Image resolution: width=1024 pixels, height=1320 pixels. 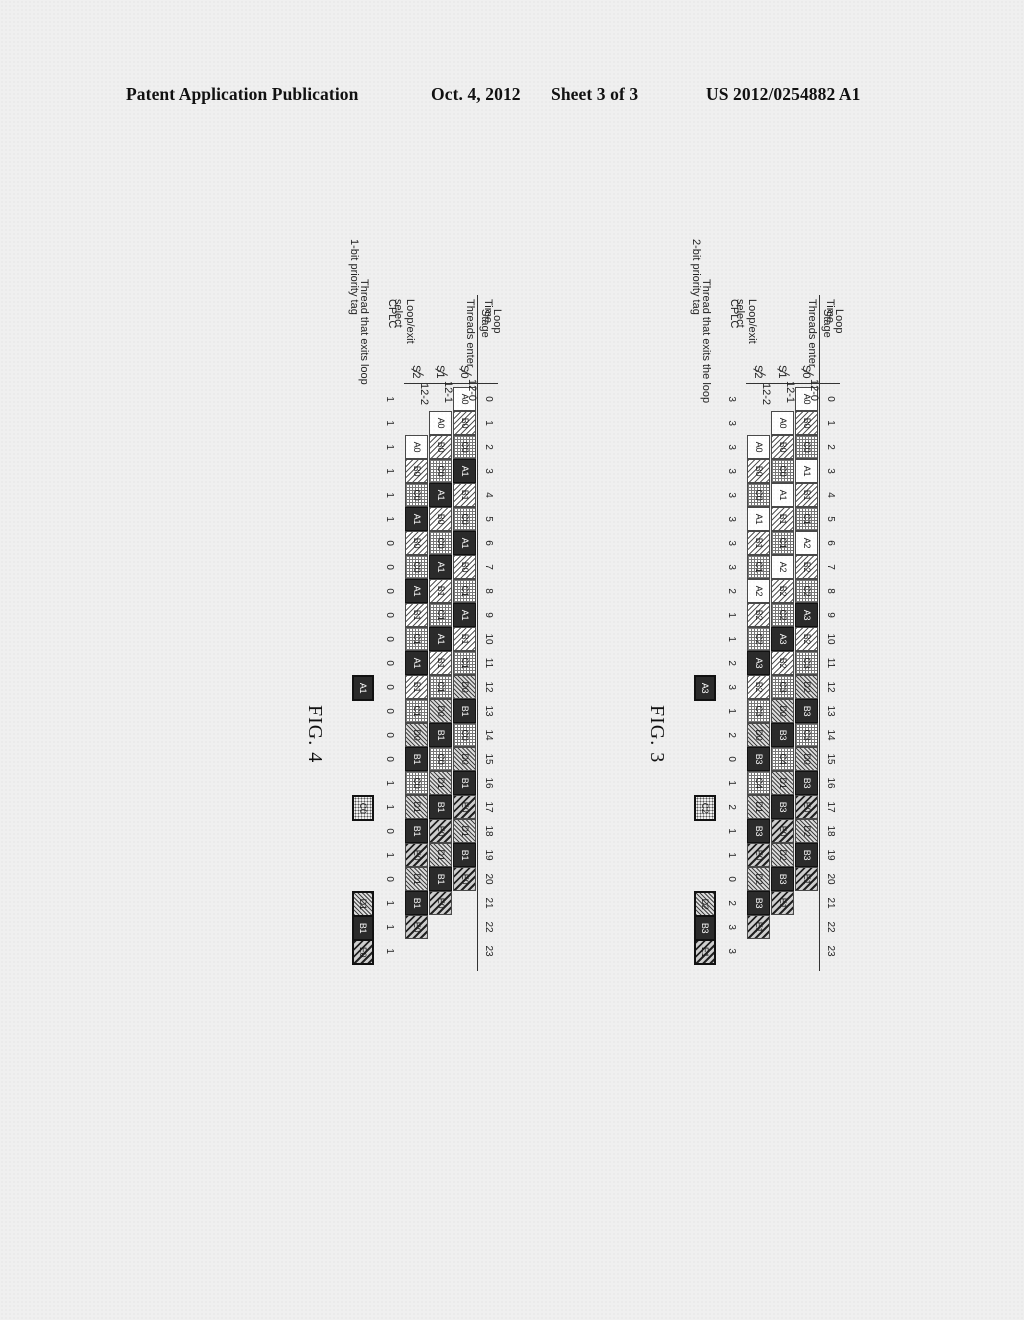 I want to click on exit-marker: D2, so click(x=705, y=904).